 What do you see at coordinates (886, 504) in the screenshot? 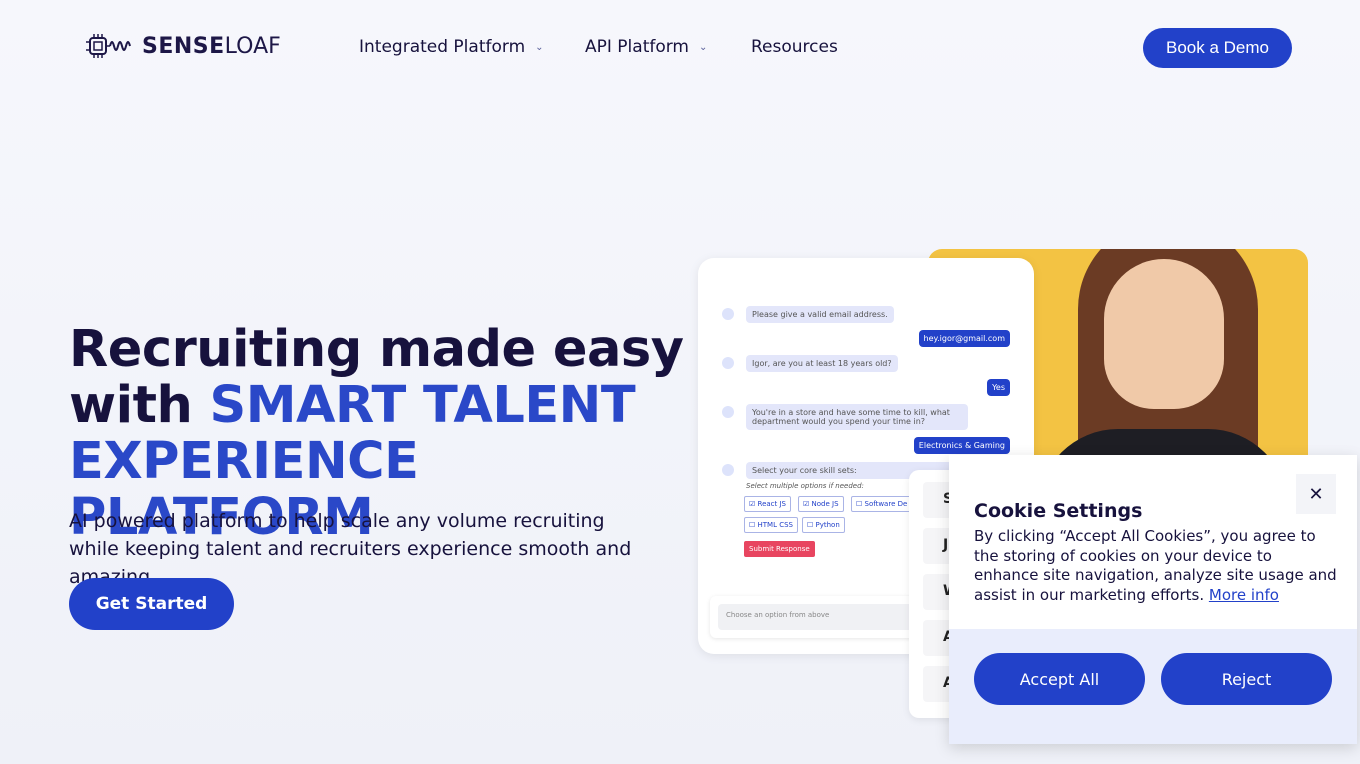
I see `option-label: Software De` at bounding box center [886, 504].